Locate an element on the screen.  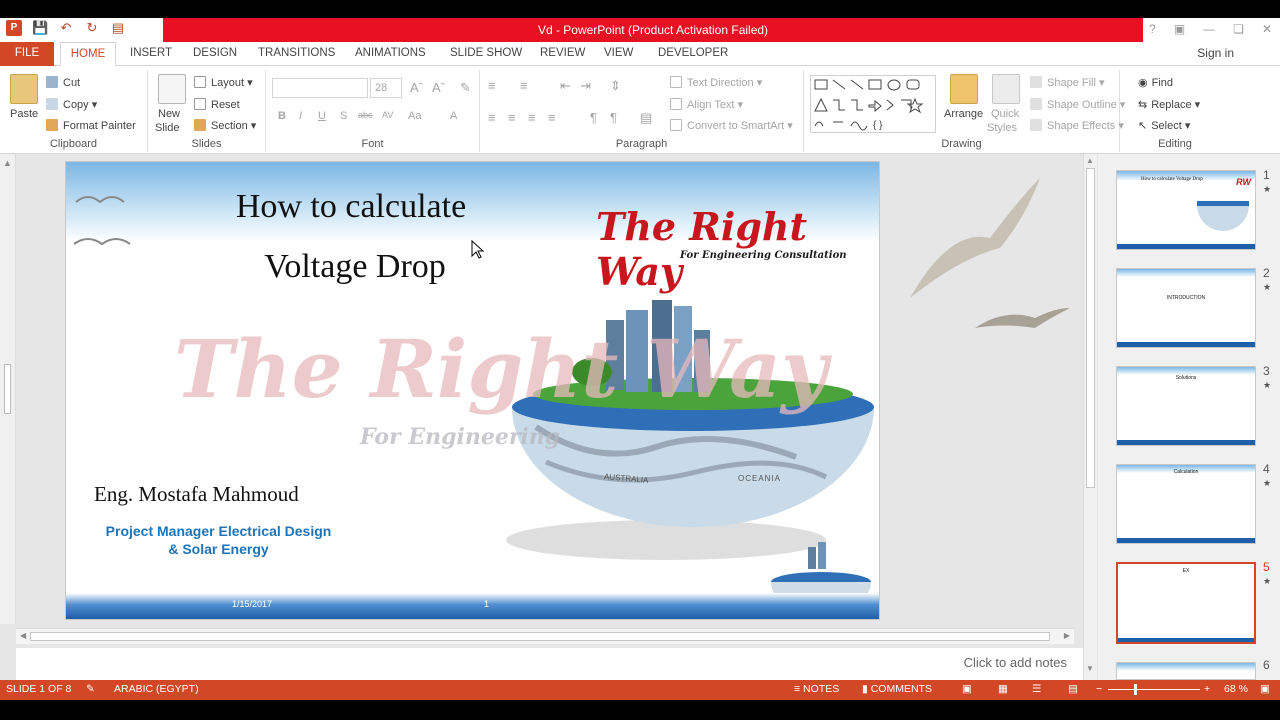
numbering-icon: ≡ is located at coordinates (524, 85).